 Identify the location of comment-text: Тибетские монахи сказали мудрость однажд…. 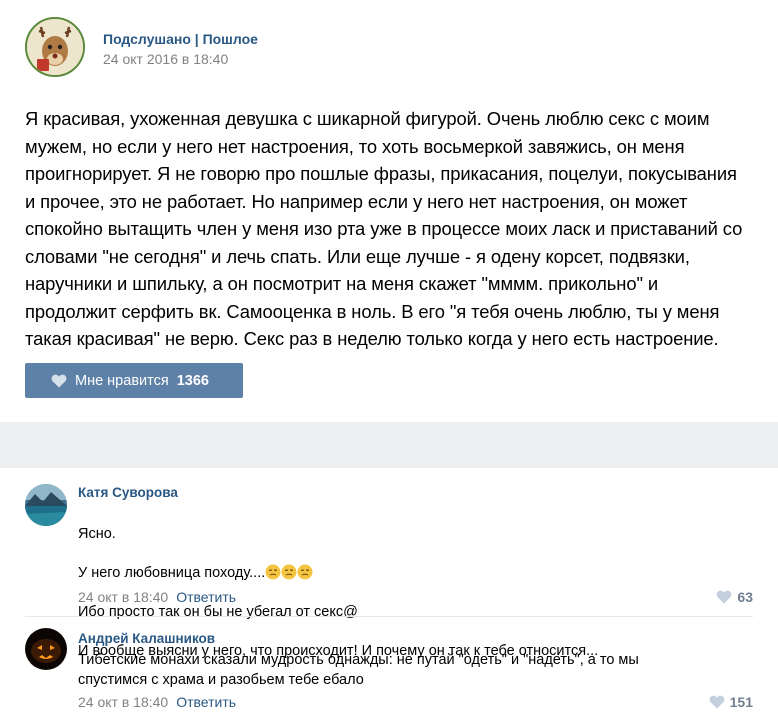
(358, 670).